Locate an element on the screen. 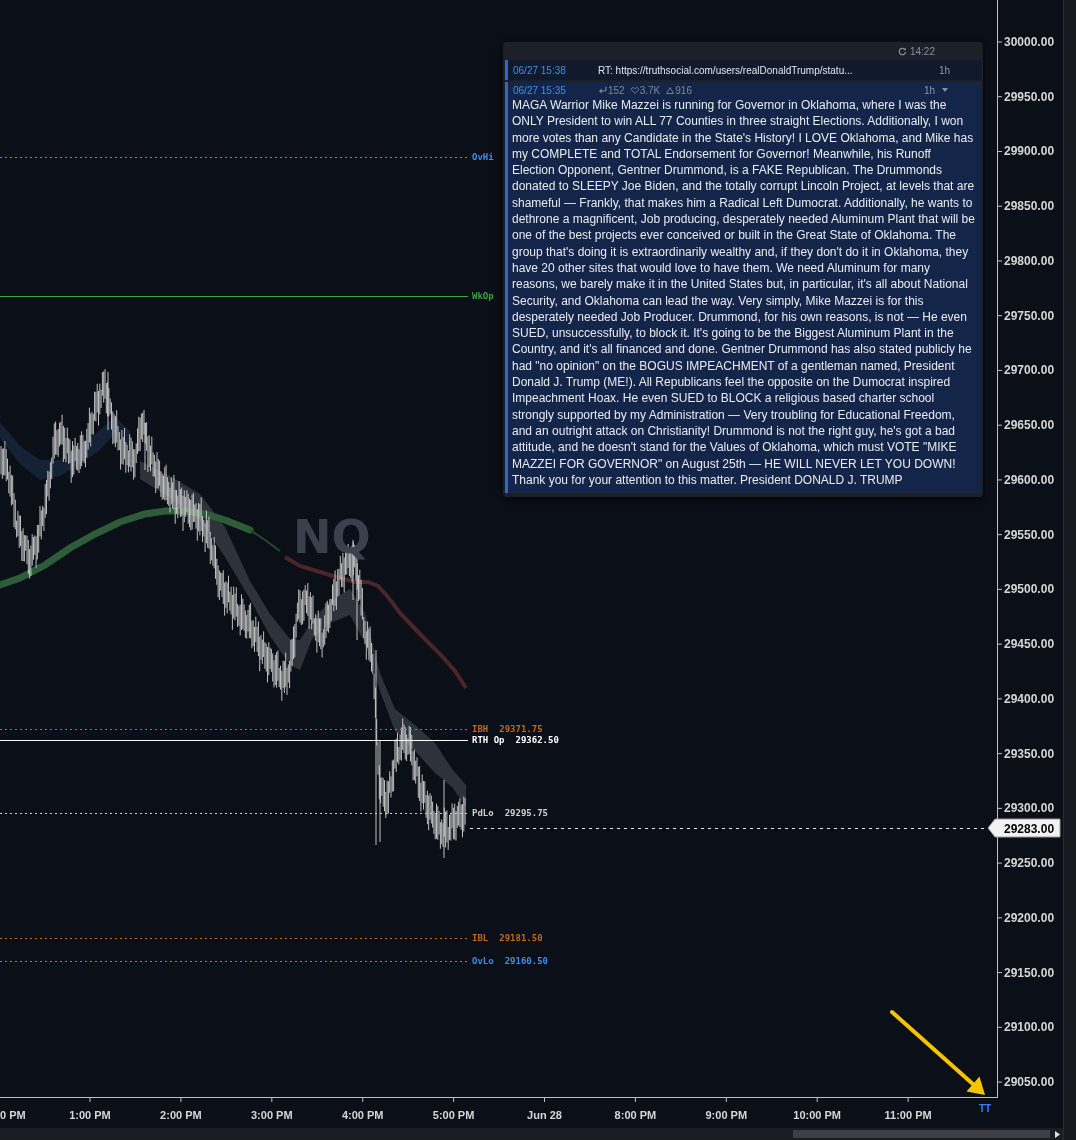 The image size is (1076, 1140). time-axis-label: Jun 28 is located at coordinates (544, 1115).